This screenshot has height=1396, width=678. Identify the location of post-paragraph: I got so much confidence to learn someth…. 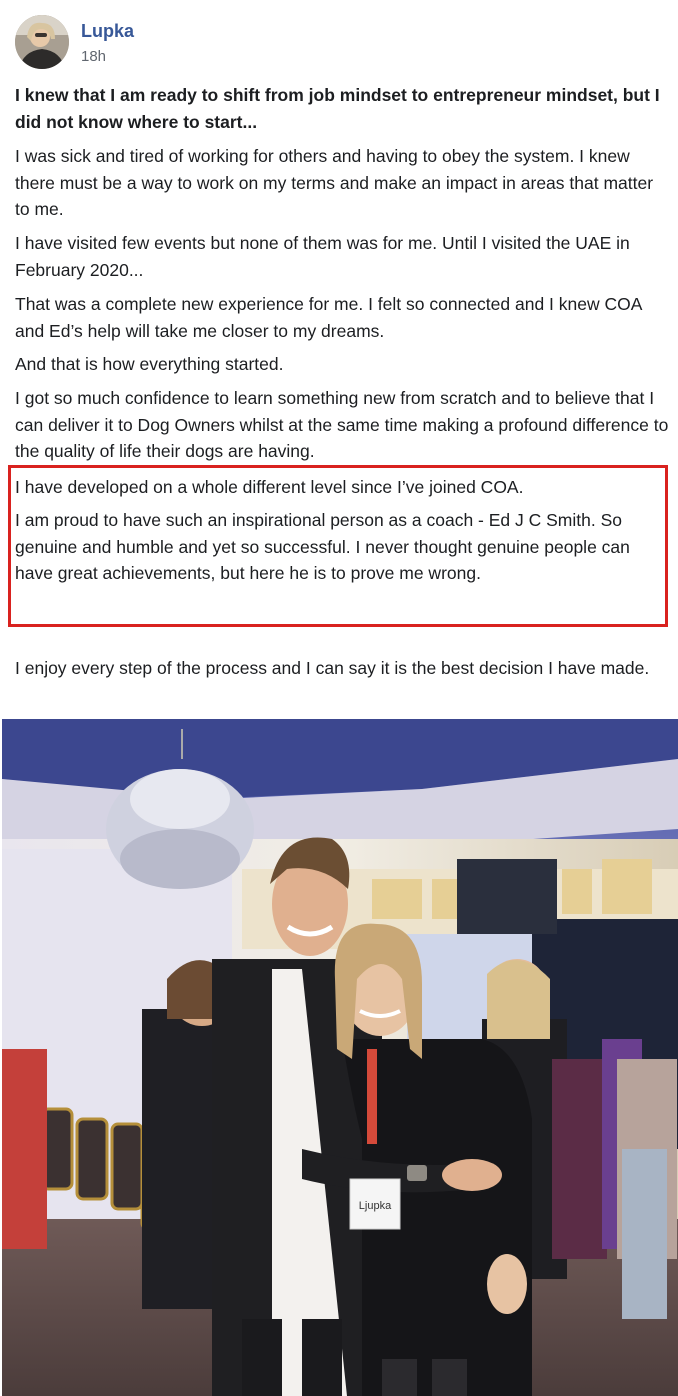
(342, 424).